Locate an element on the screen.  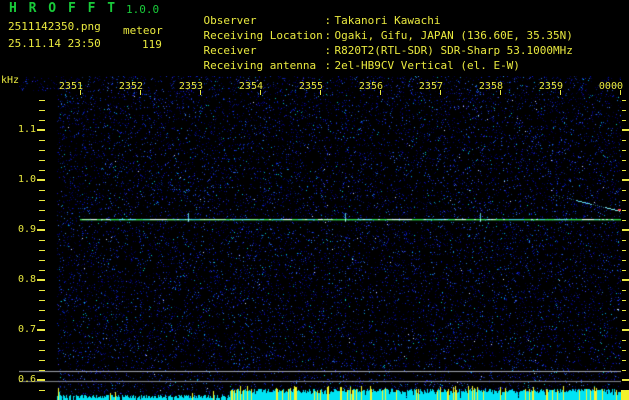
output-filename: 2511142350.png is located at coordinates (54, 26).